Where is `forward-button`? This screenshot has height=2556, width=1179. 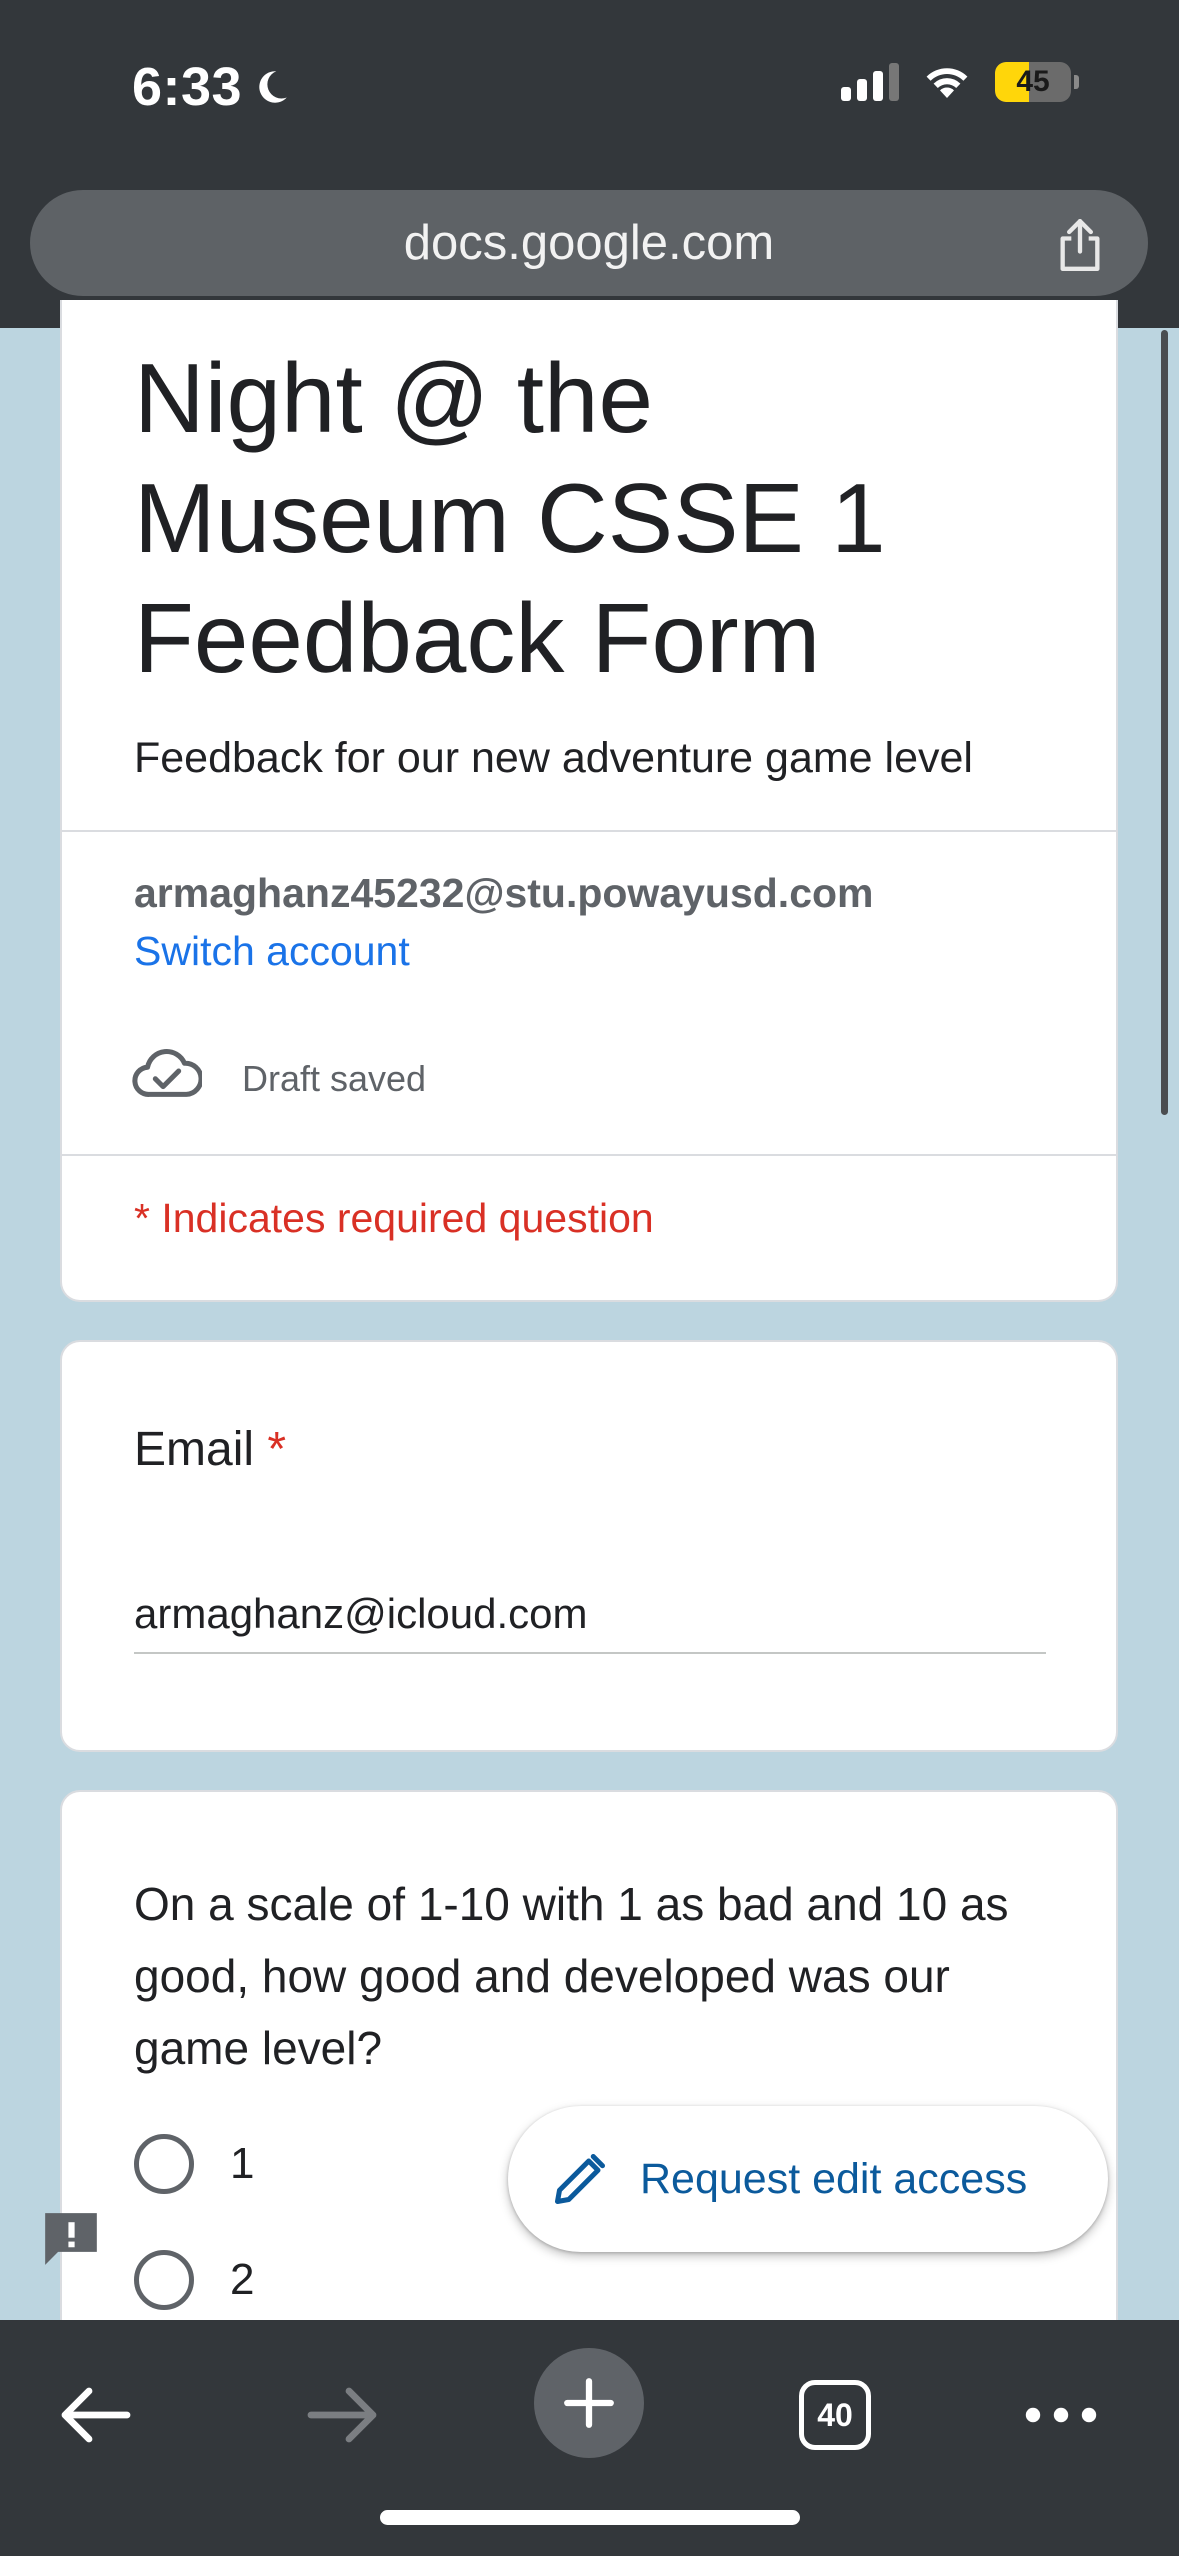
forward-button is located at coordinates (343, 2415).